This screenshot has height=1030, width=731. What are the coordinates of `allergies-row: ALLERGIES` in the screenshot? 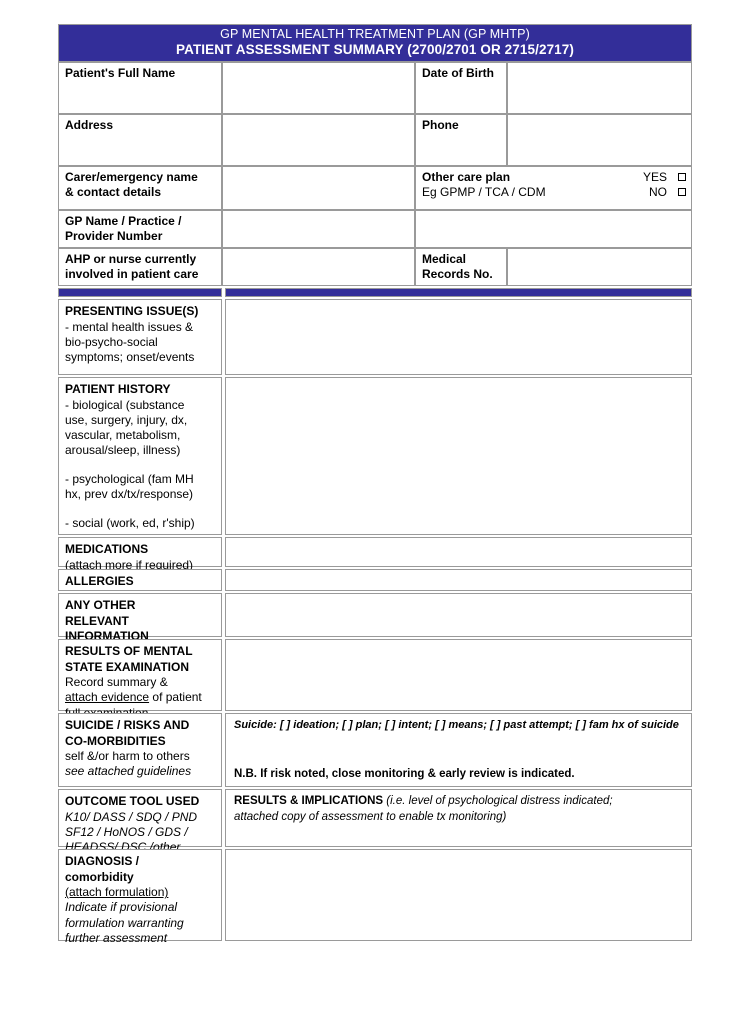 It's located at (375, 580).